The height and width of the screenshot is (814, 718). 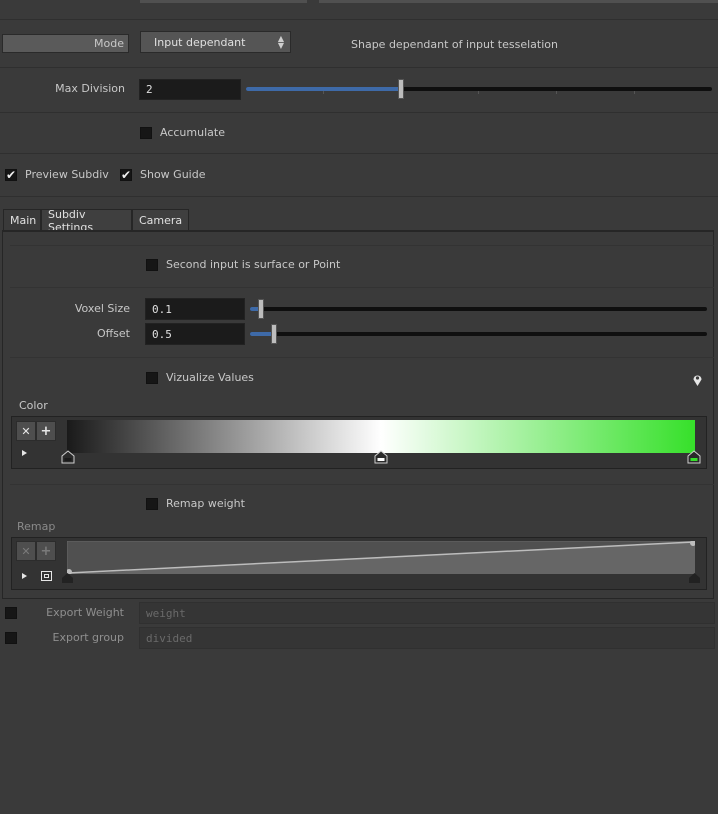 I want to click on voxel-size-field: 0.1, so click(x=195, y=309).